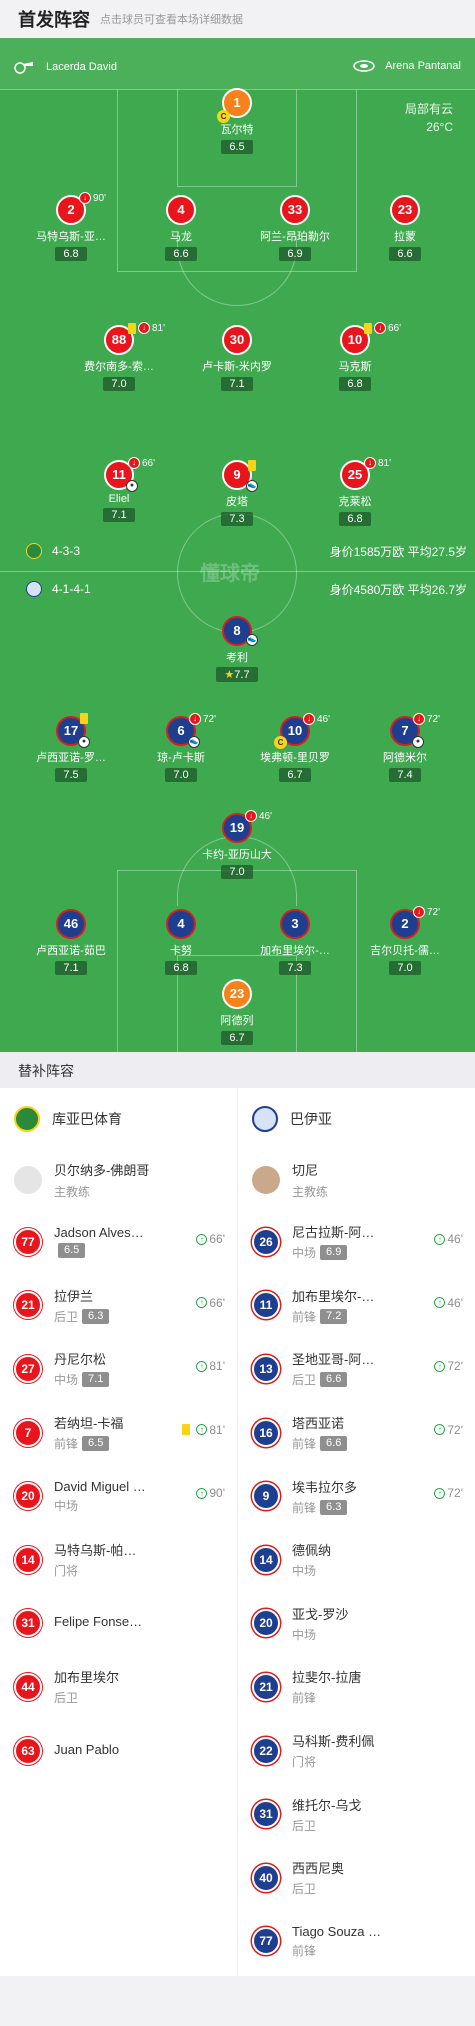 This screenshot has height=2026, width=475. What do you see at coordinates (118, 1242) in the screenshot?
I see `bench-player-row: 77 Jadson Alves… 6.5 ↑ 66'` at bounding box center [118, 1242].